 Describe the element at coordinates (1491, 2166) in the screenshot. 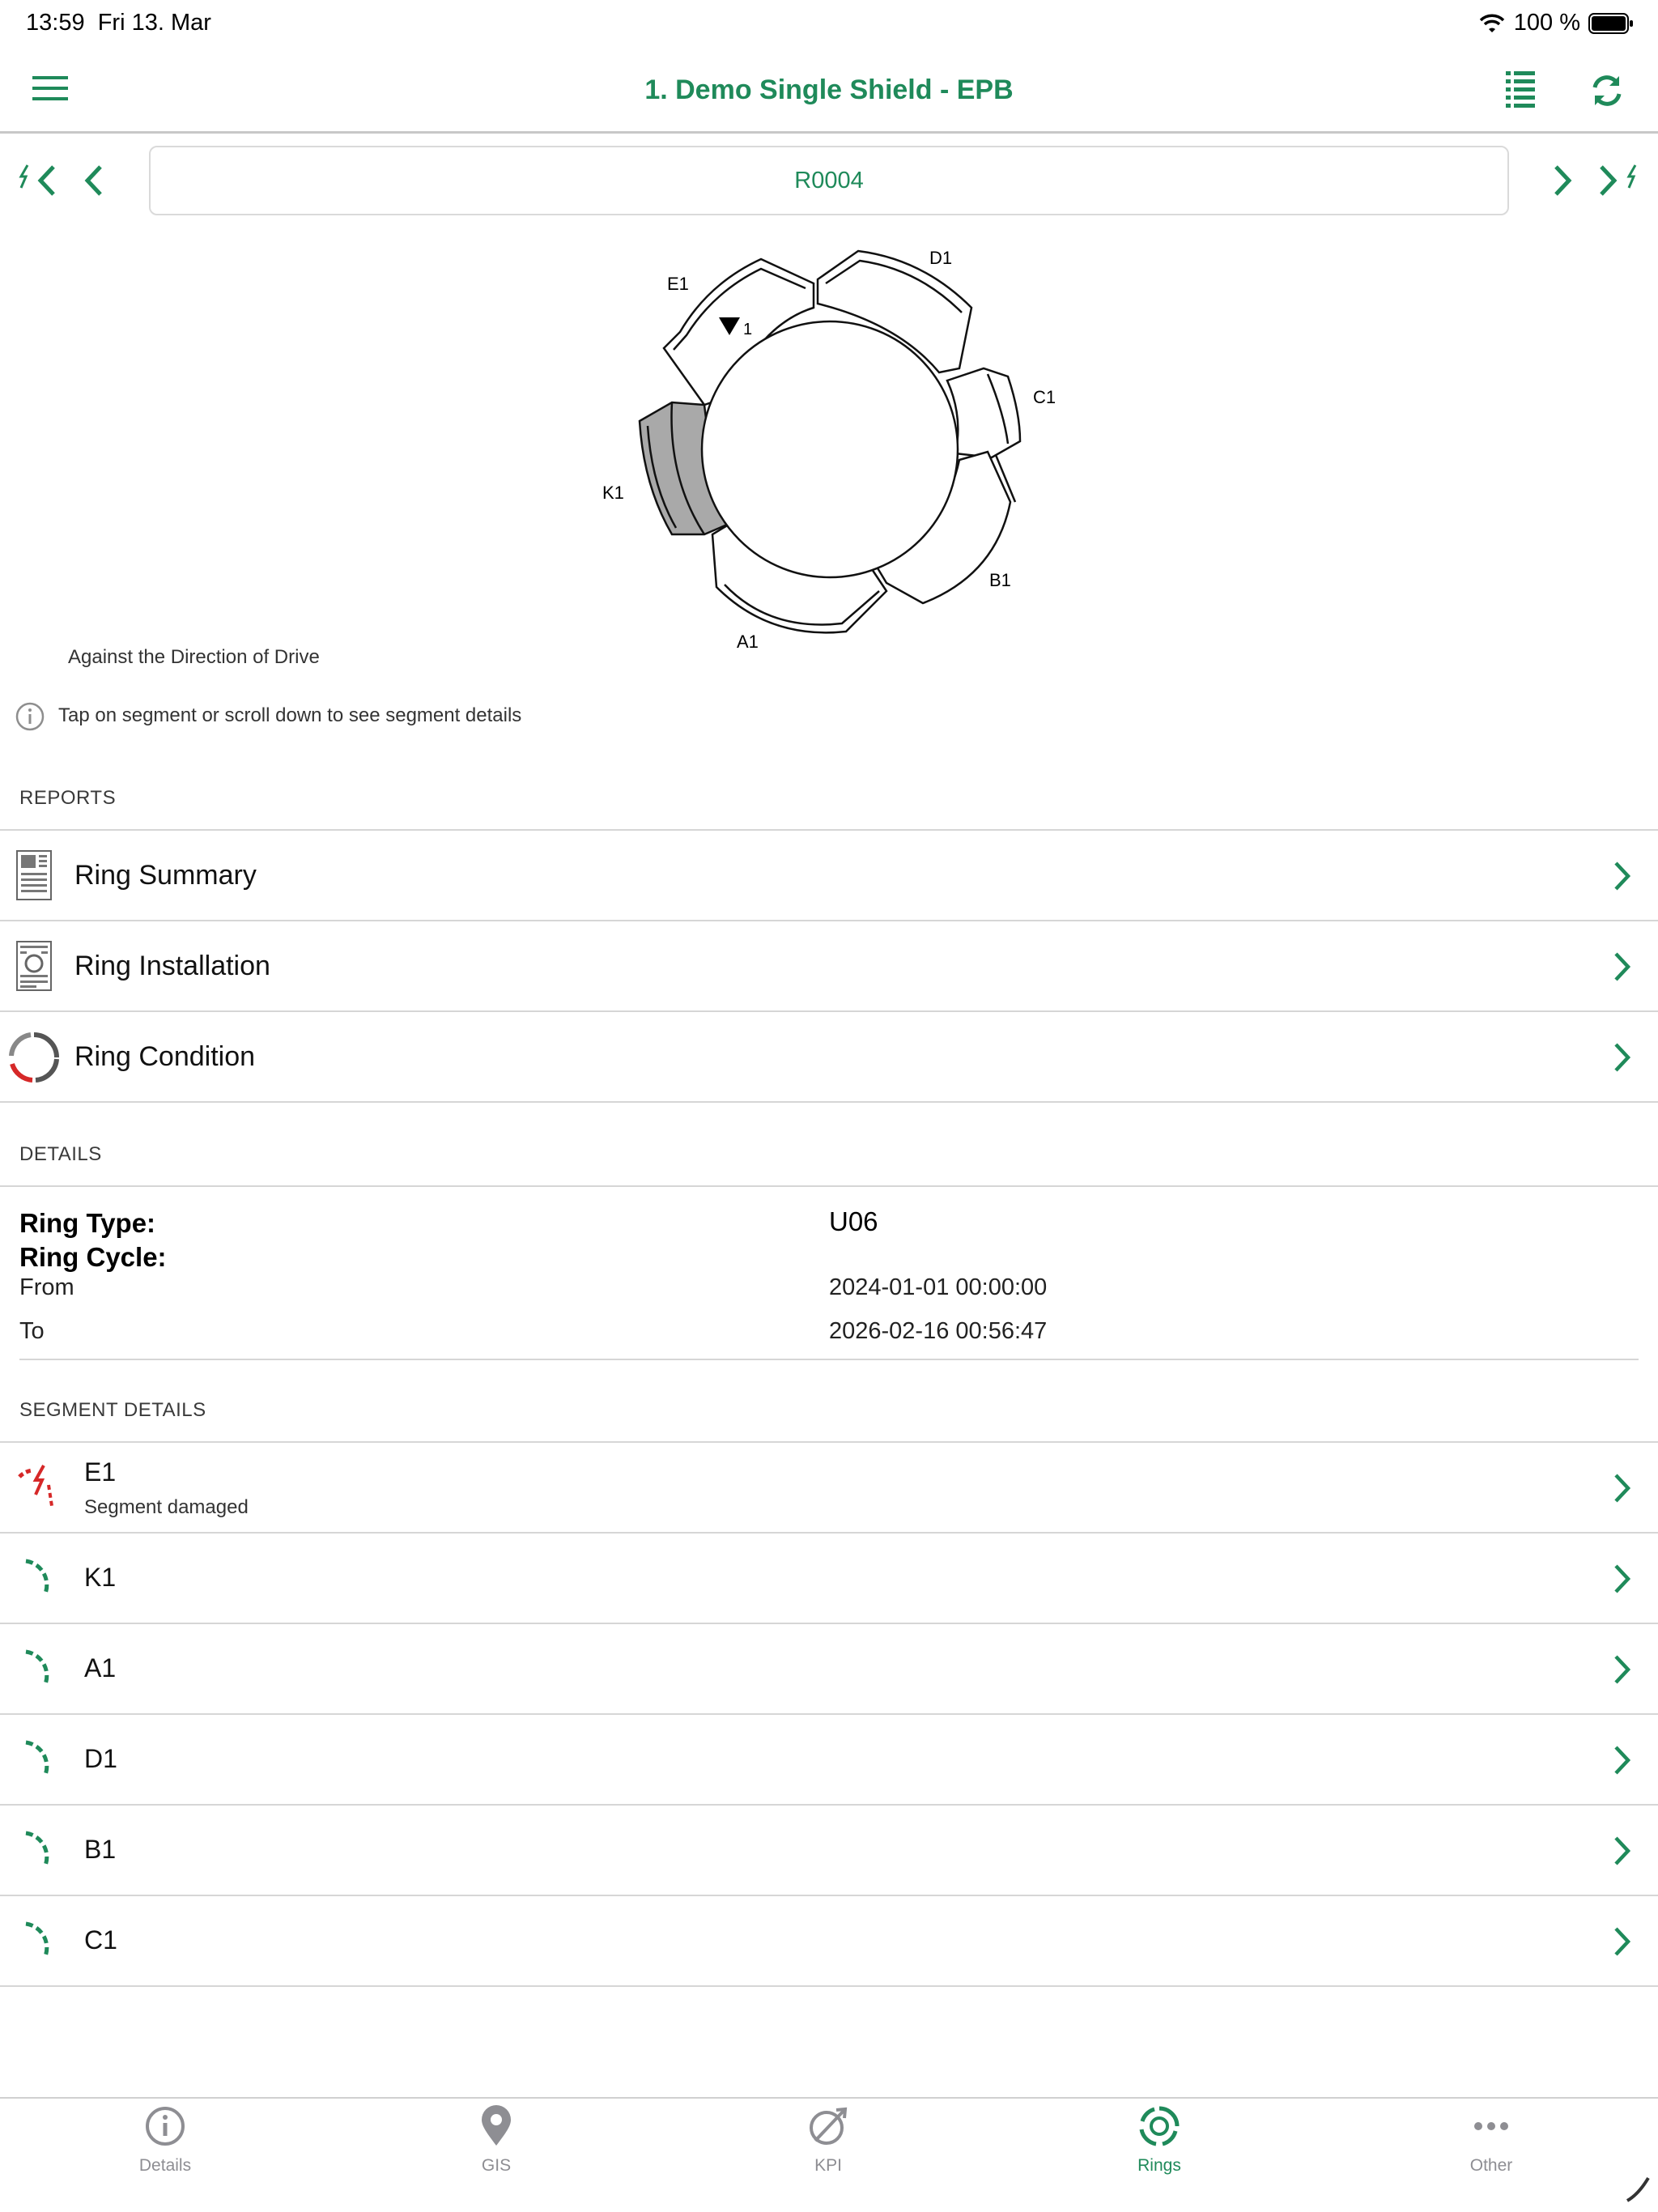

I see `tab-label: Other` at that location.